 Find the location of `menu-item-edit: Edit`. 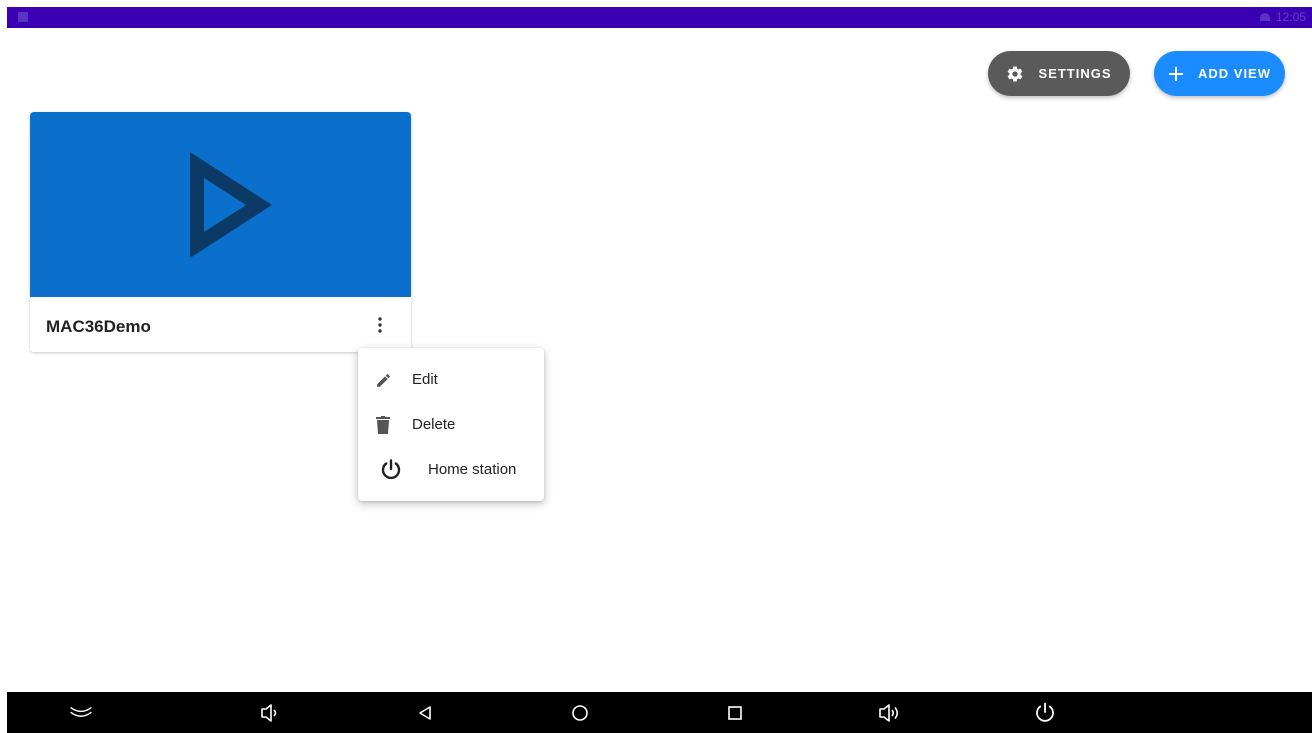

menu-item-edit: Edit is located at coordinates (451, 380).